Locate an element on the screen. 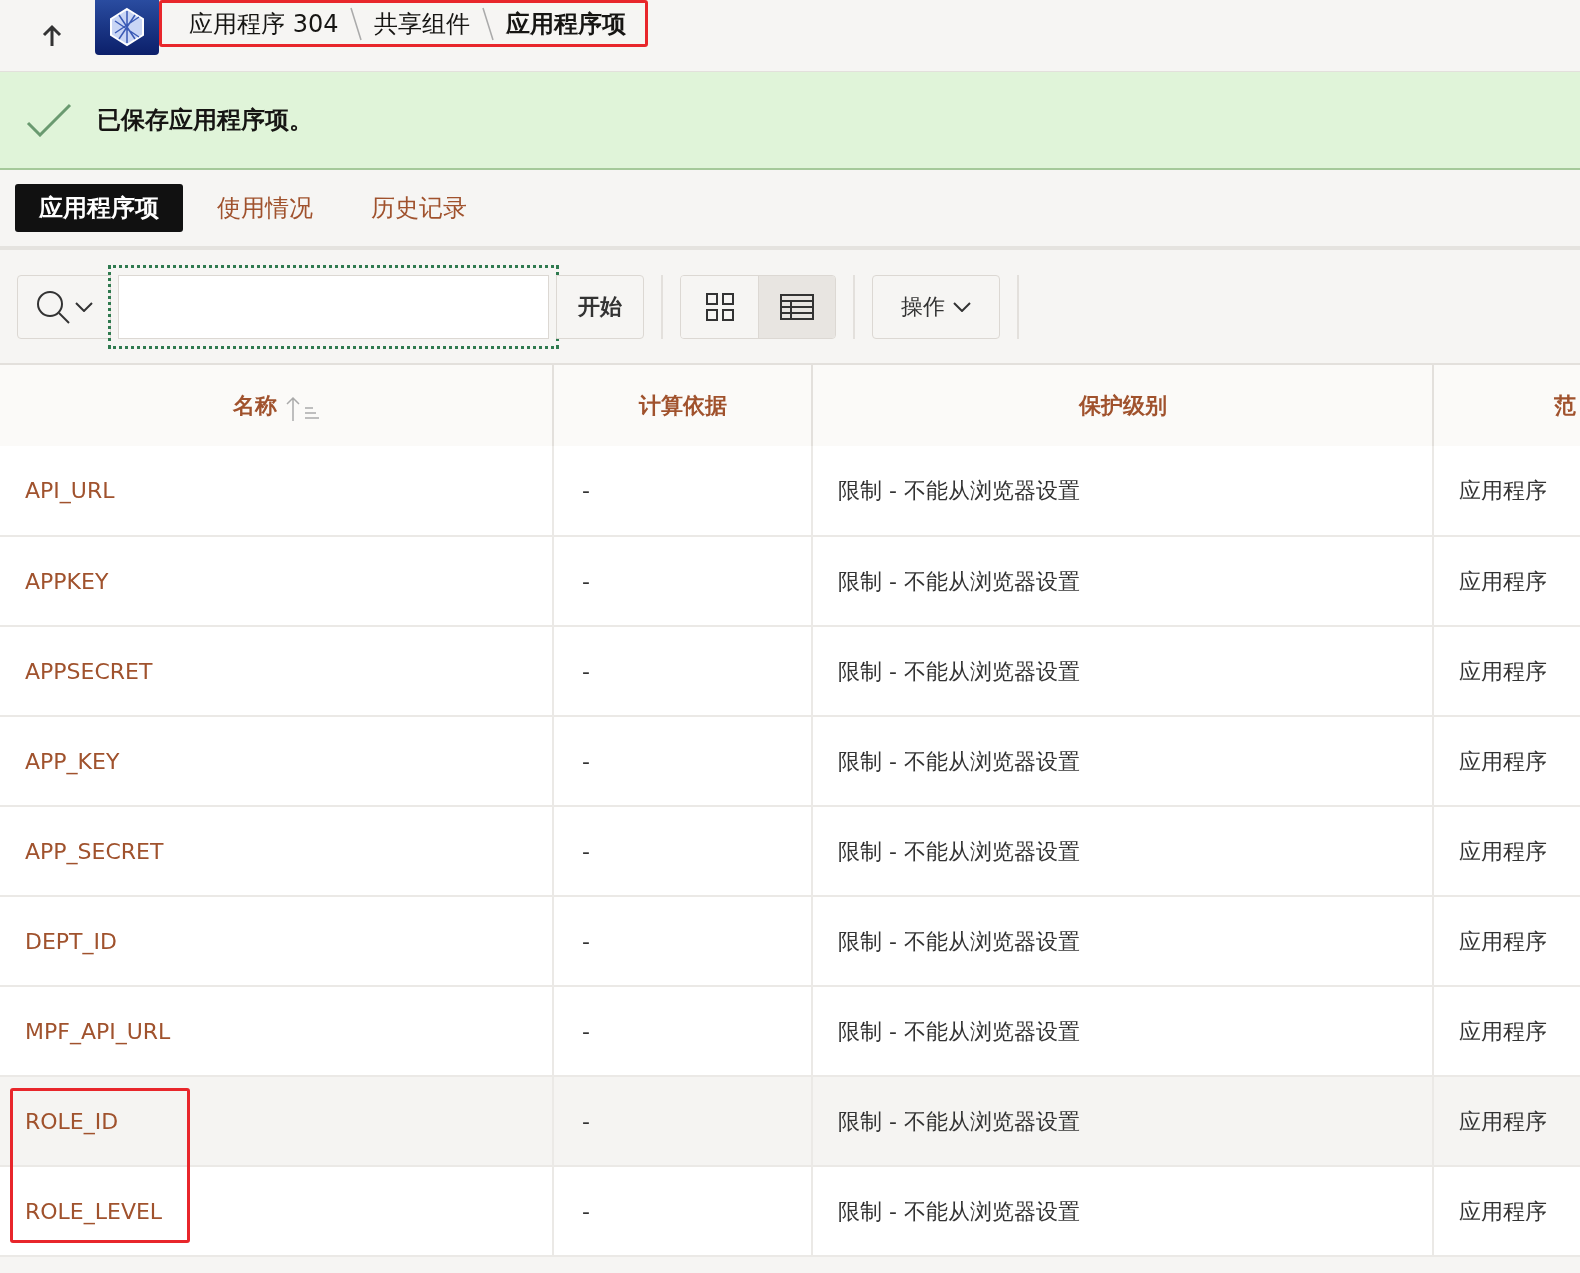 This screenshot has width=1580, height=1273. column-header: 名称 is located at coordinates (255, 405).